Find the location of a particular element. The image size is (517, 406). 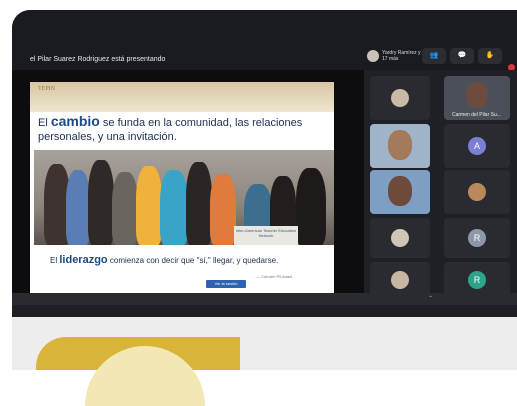

slide-heading-bold: cambio is located at coordinates (75, 121).